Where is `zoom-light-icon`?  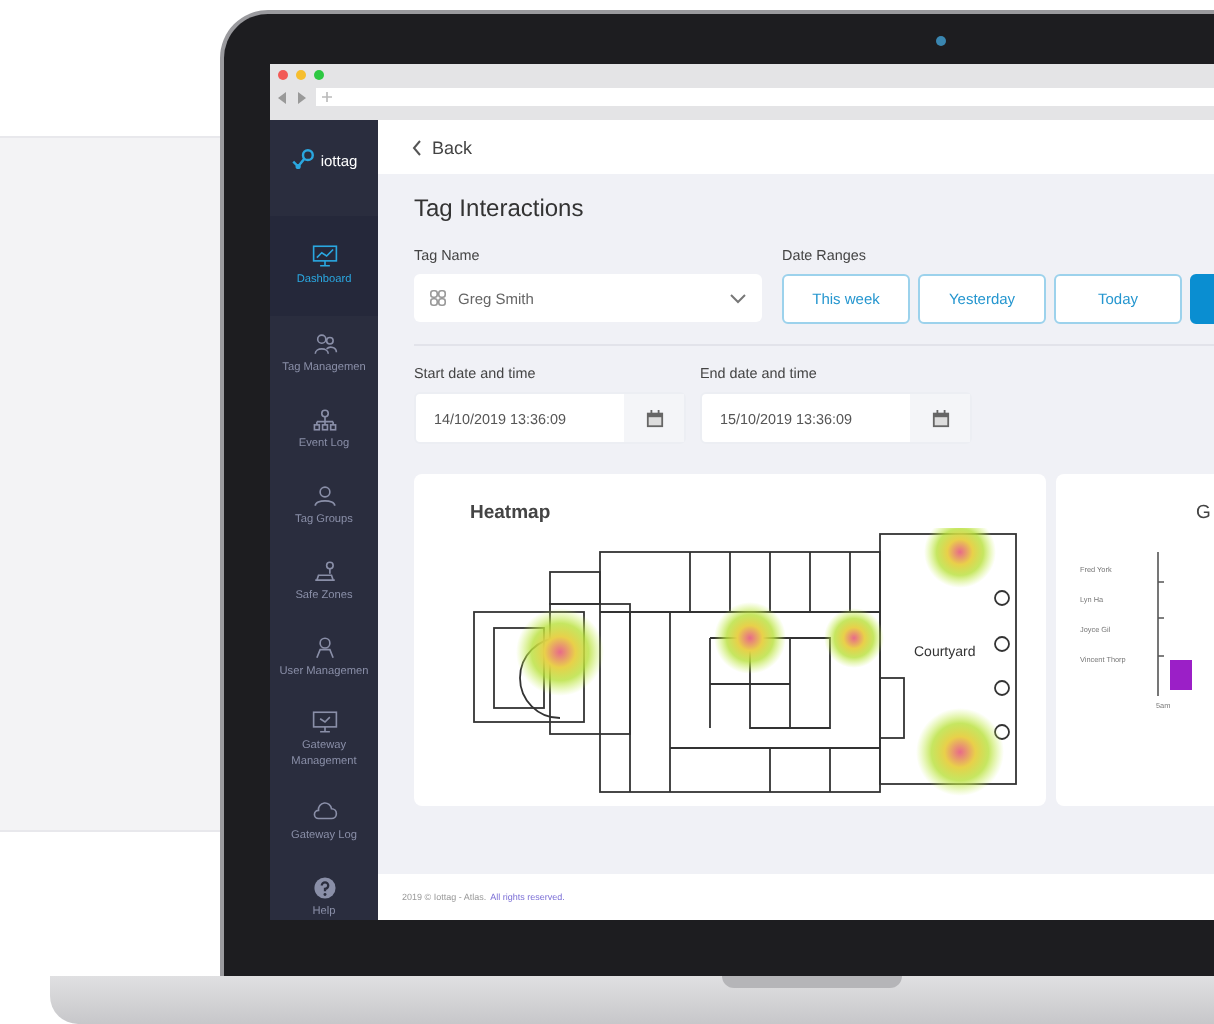
zoom-light-icon is located at coordinates (319, 75).